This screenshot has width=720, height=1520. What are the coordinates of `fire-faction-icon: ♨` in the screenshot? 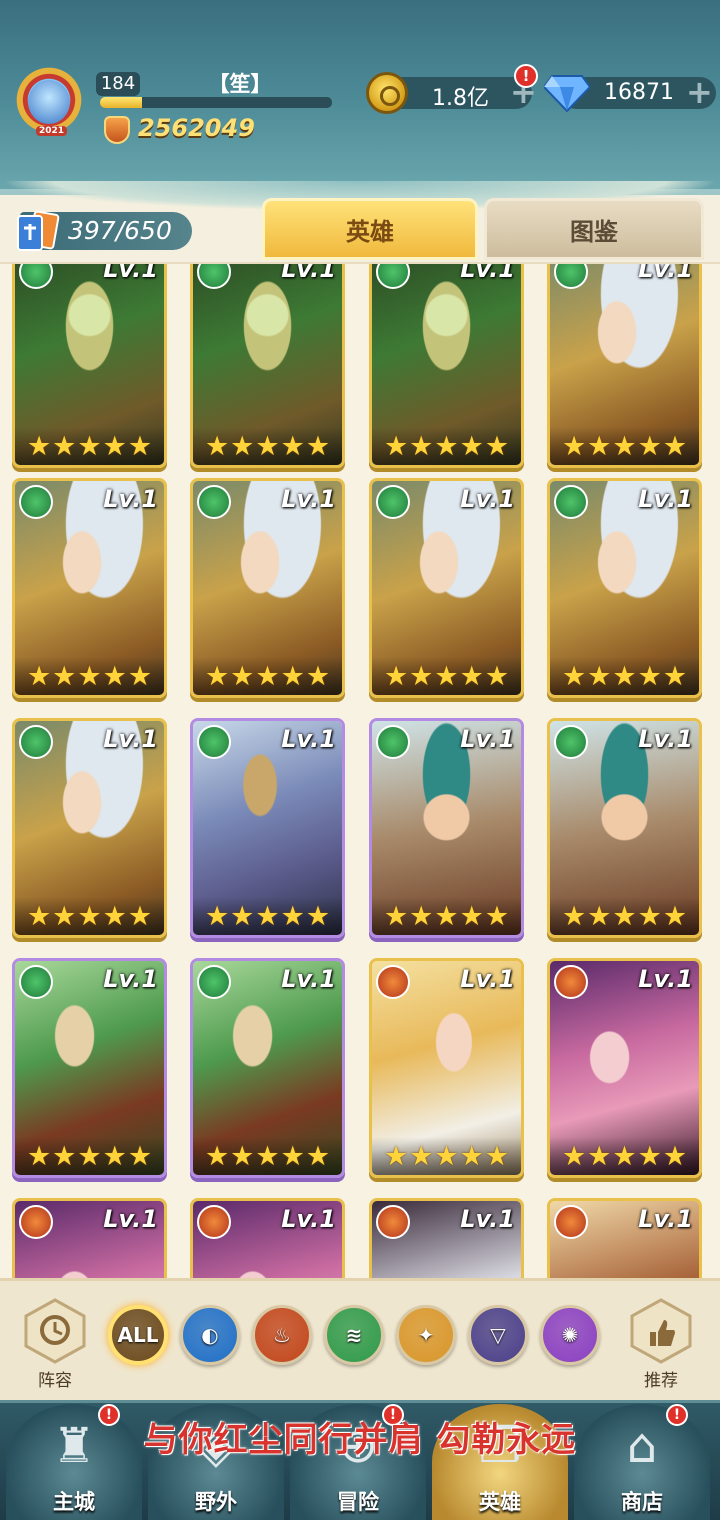 It's located at (282, 1335).